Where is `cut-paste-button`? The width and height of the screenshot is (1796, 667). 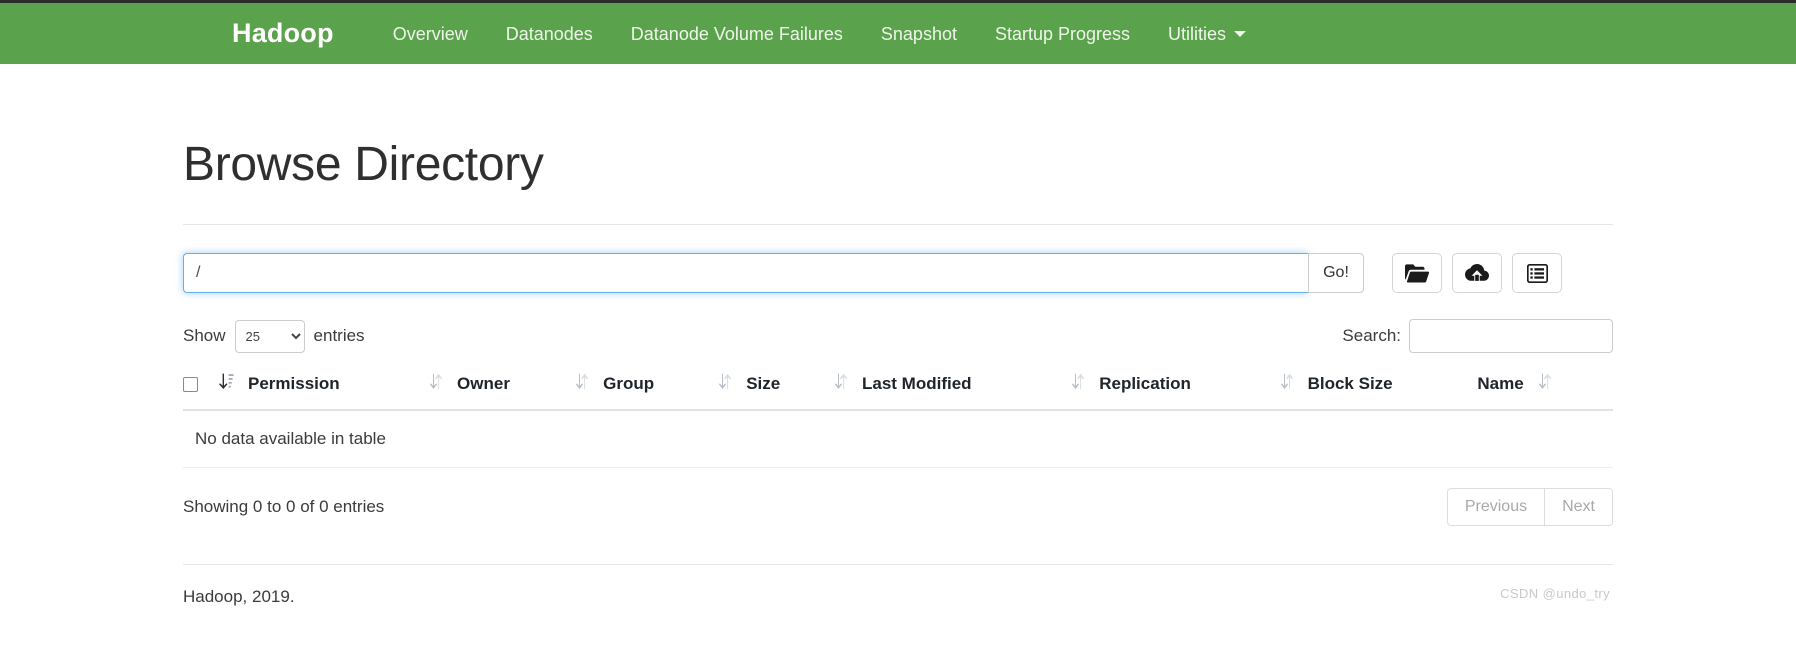
cut-paste-button is located at coordinates (1537, 273).